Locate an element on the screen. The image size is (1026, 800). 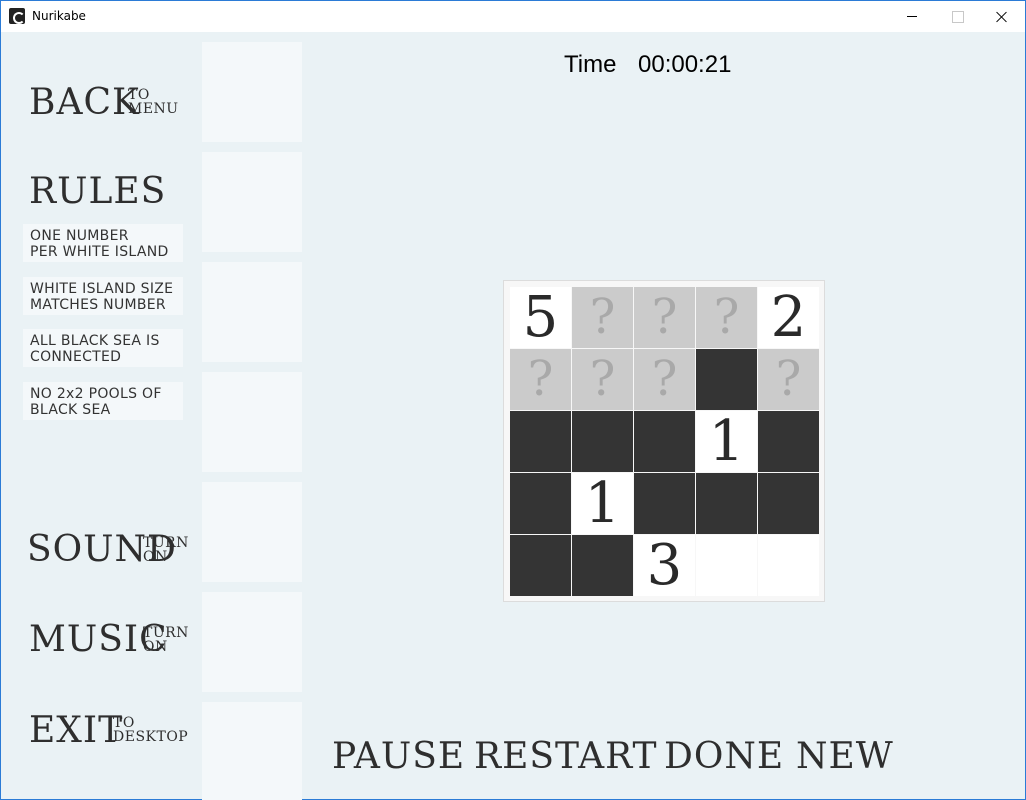
title-bar: Nurikabe is located at coordinates (513, 16).